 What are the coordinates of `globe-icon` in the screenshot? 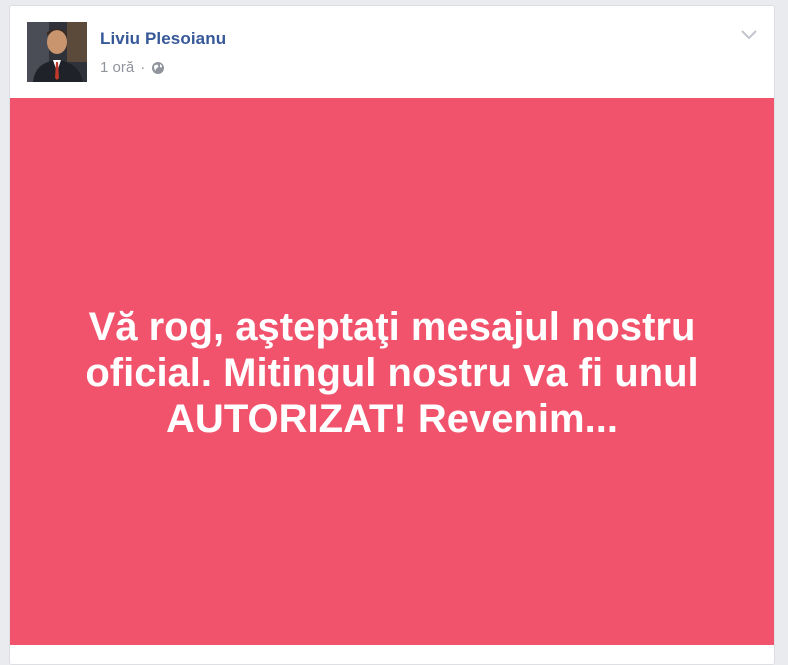 It's located at (158, 68).